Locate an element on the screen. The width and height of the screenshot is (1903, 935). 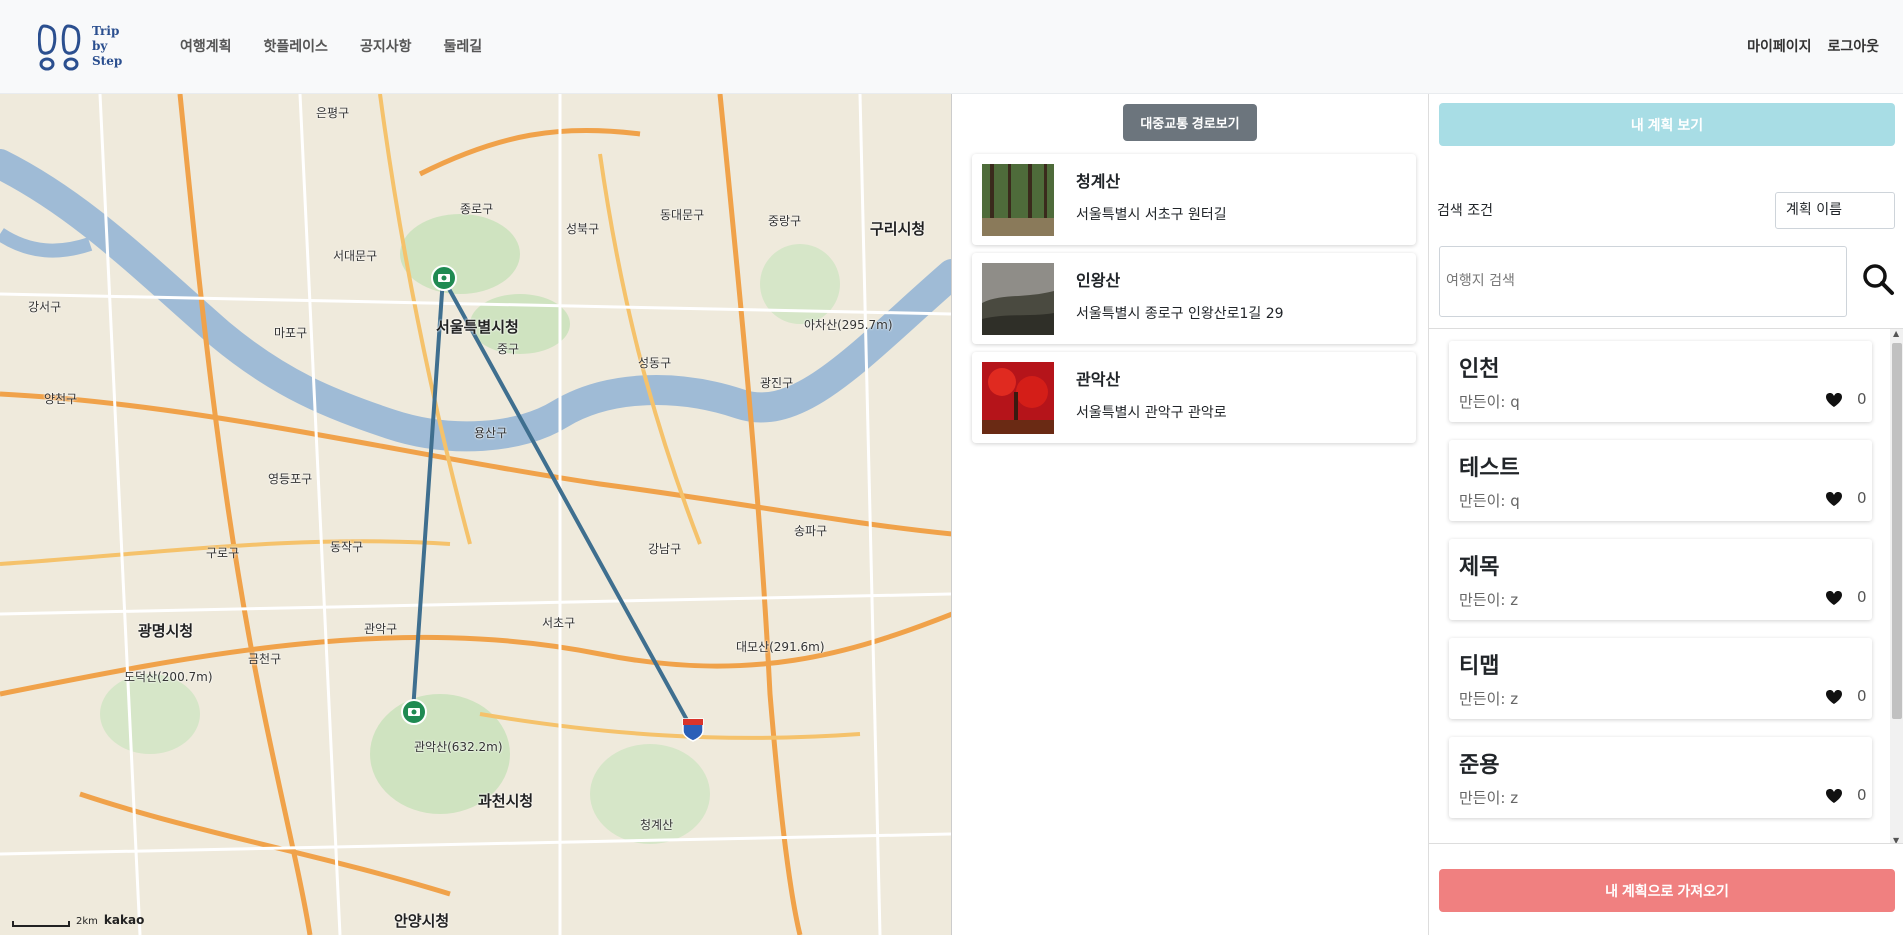
map-label: 용산구 is located at coordinates (491, 433).